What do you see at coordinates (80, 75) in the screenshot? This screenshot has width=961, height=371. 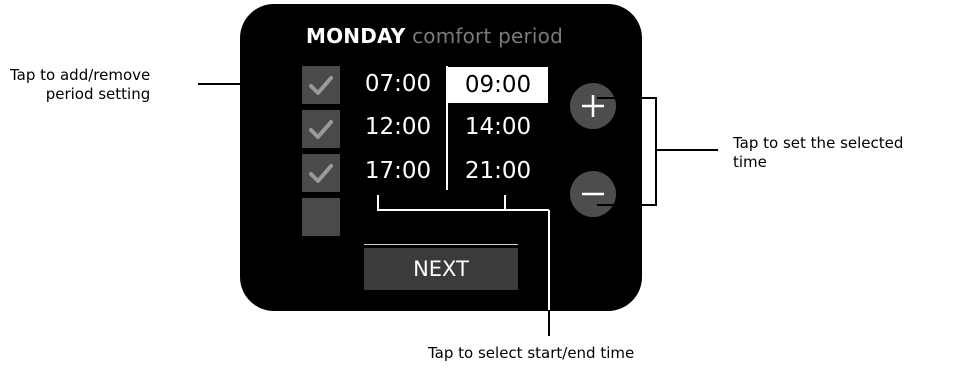 I see `annotation-left-line-1: Tap to add/remove` at bounding box center [80, 75].